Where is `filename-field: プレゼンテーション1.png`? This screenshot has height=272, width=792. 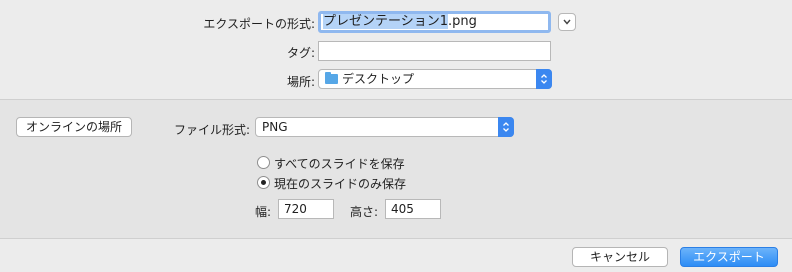
filename-field: プレゼンテーション1.png is located at coordinates (434, 22).